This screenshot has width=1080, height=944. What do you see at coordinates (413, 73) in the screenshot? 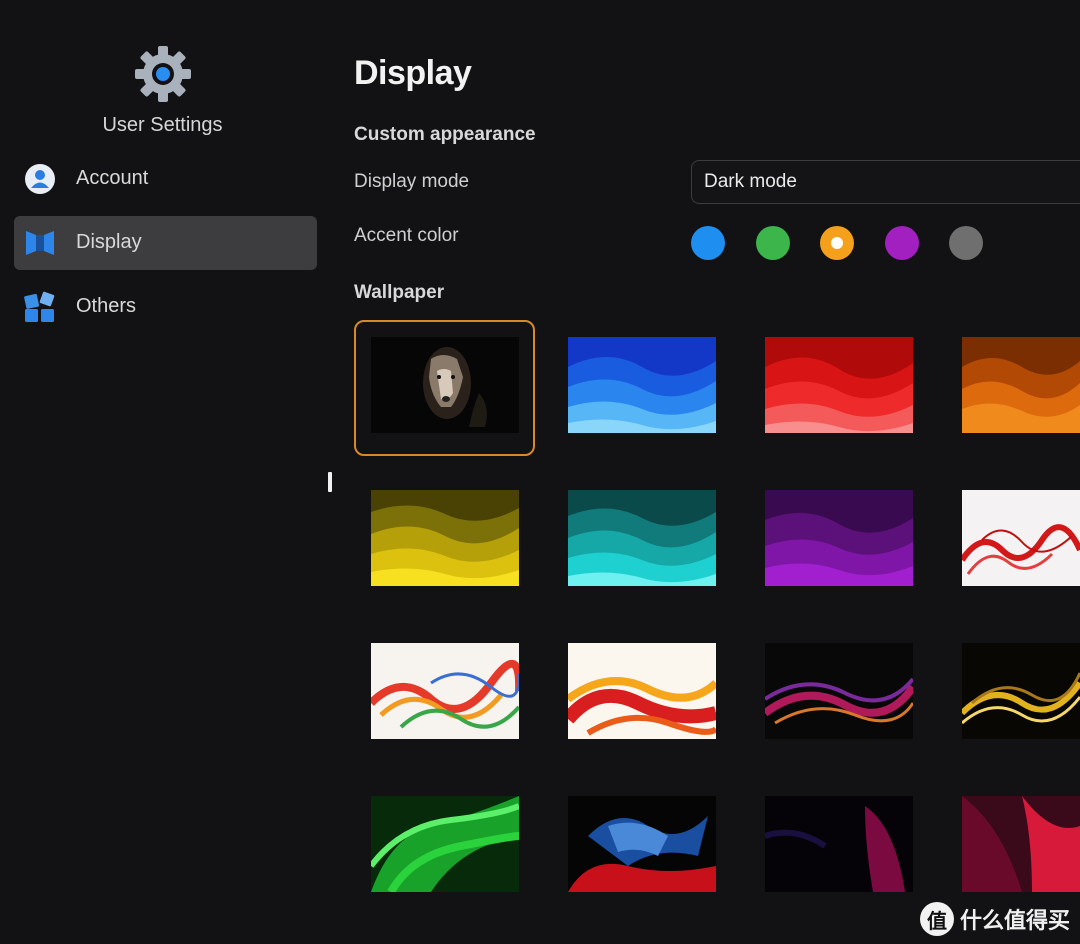
I see `page-title: Display` at bounding box center [413, 73].